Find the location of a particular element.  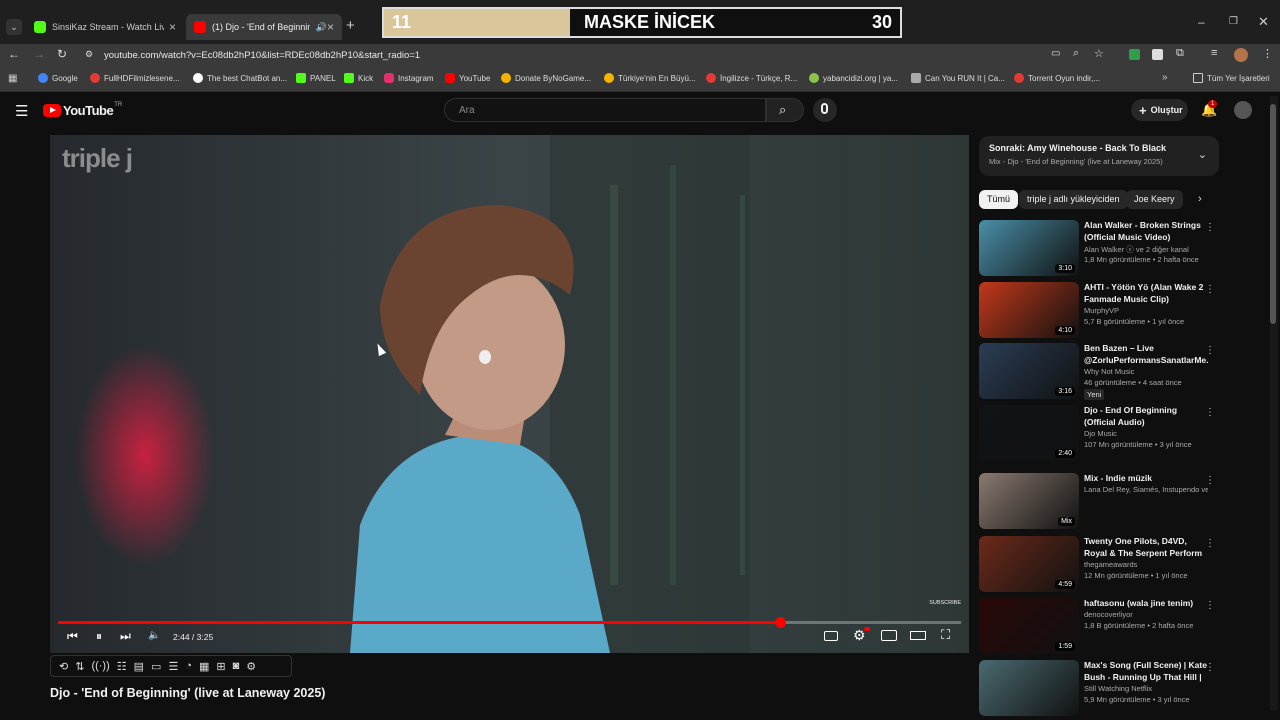

tab-youtube: (1) Djo - 'End of Beginning' 🔊 × is located at coordinates (264, 27).